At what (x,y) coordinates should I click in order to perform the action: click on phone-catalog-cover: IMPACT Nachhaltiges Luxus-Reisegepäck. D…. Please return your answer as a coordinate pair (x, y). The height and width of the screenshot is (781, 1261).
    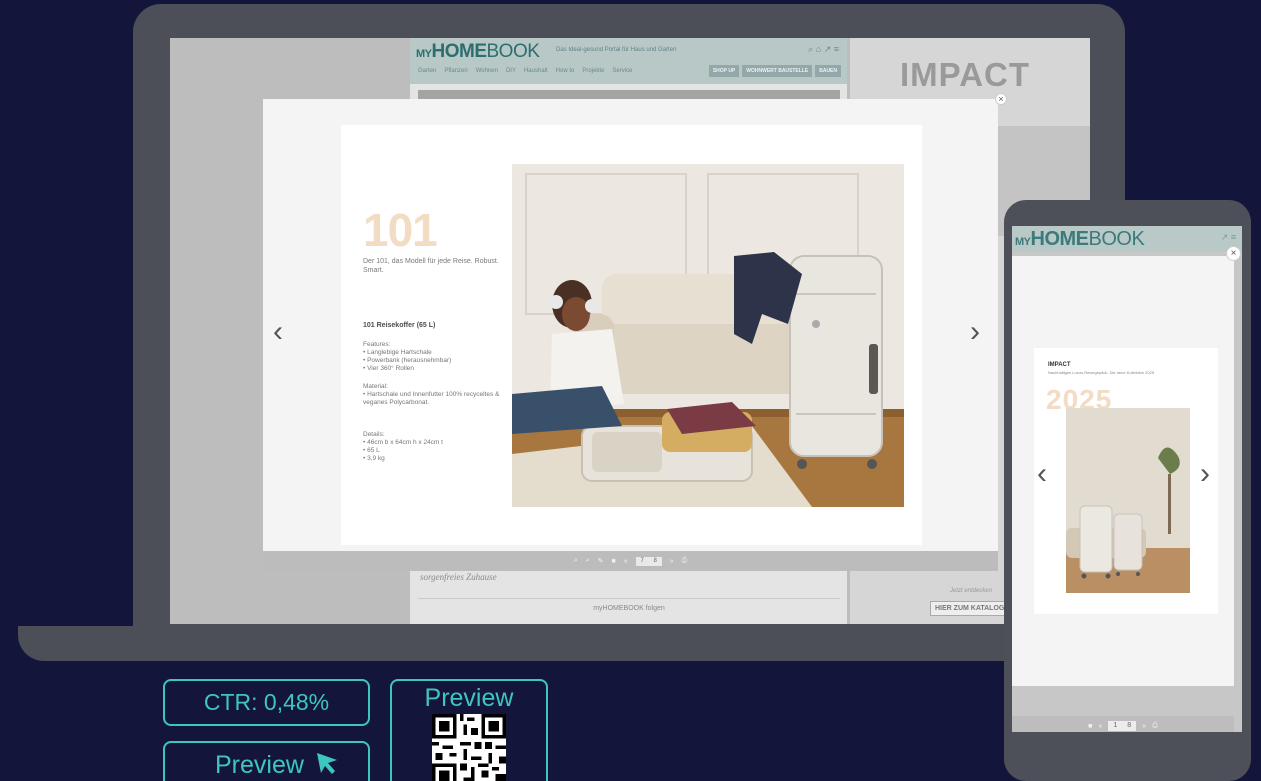
    Looking at the image, I should click on (1126, 481).